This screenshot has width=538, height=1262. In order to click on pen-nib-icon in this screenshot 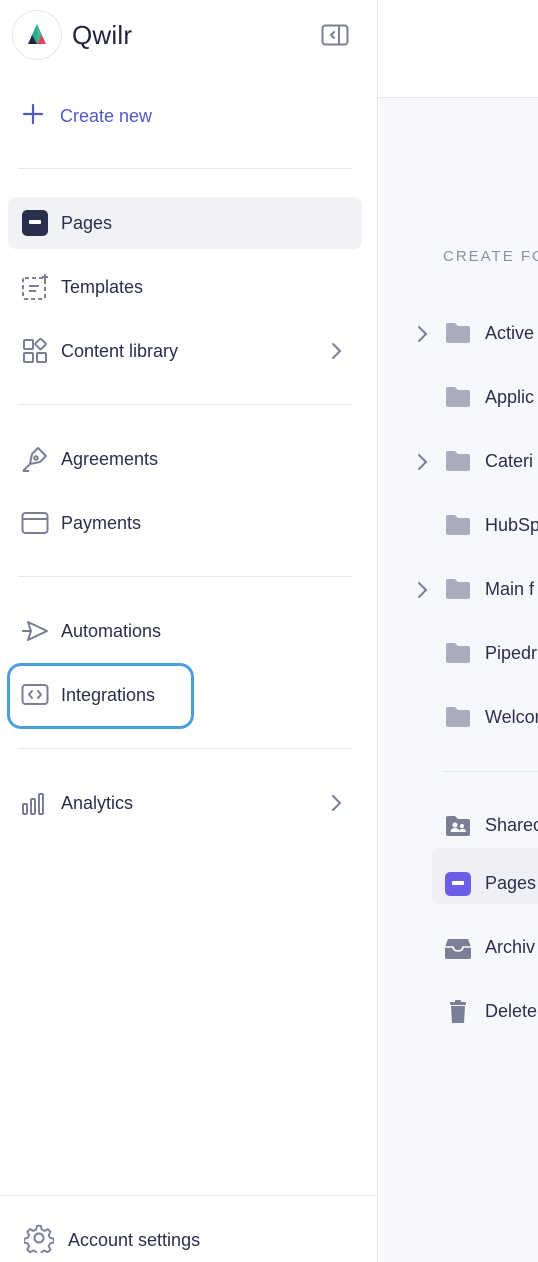, I will do `click(35, 459)`.